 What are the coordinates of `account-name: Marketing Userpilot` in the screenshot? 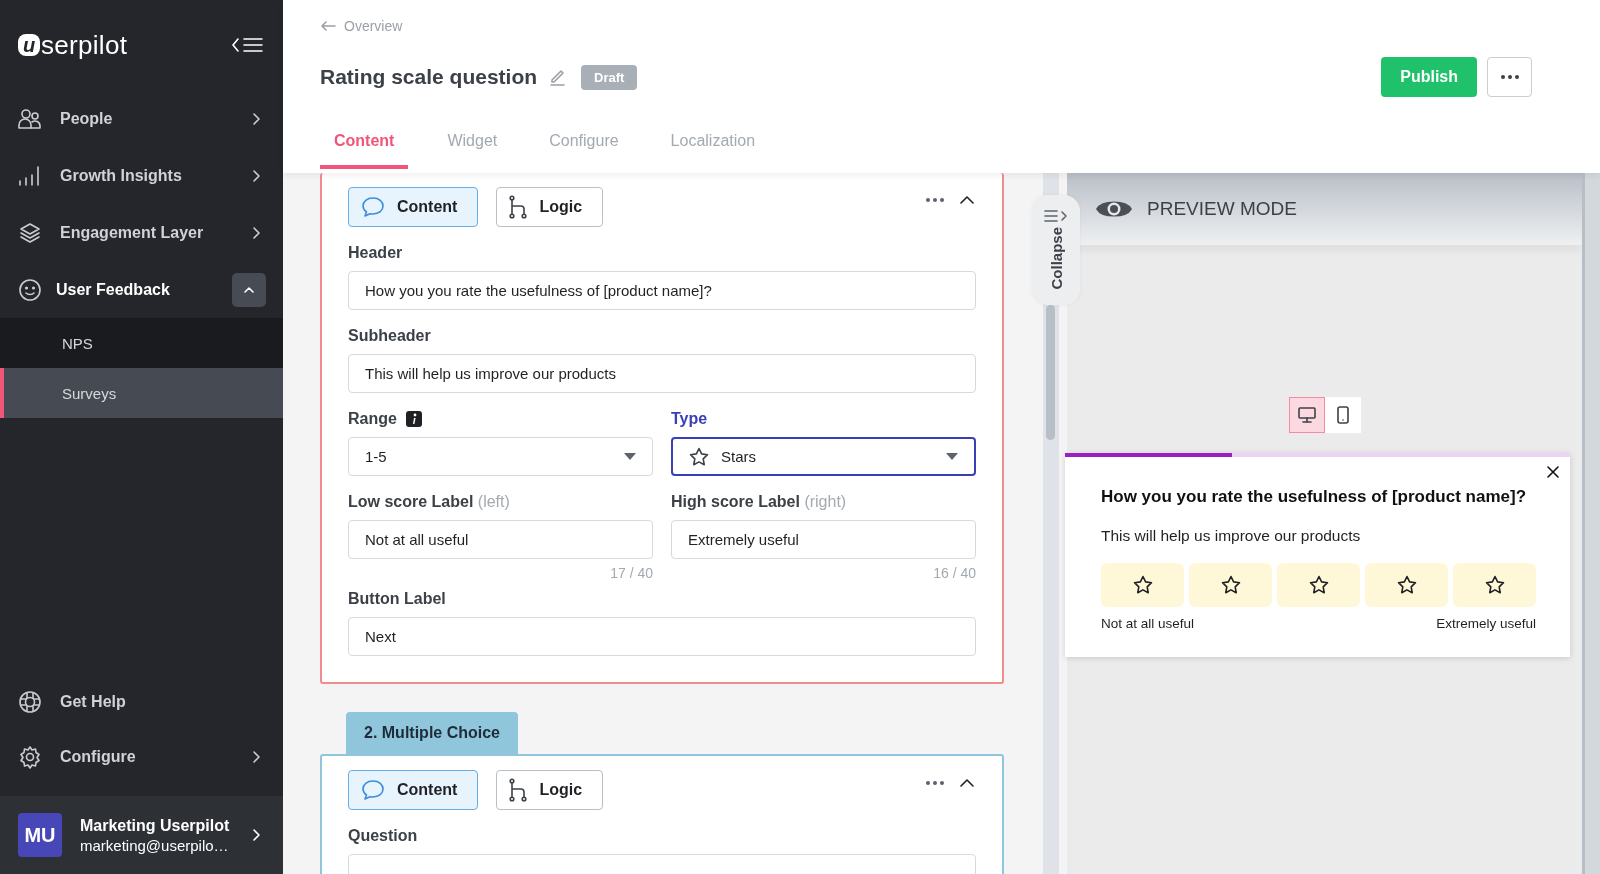 It's located at (155, 825).